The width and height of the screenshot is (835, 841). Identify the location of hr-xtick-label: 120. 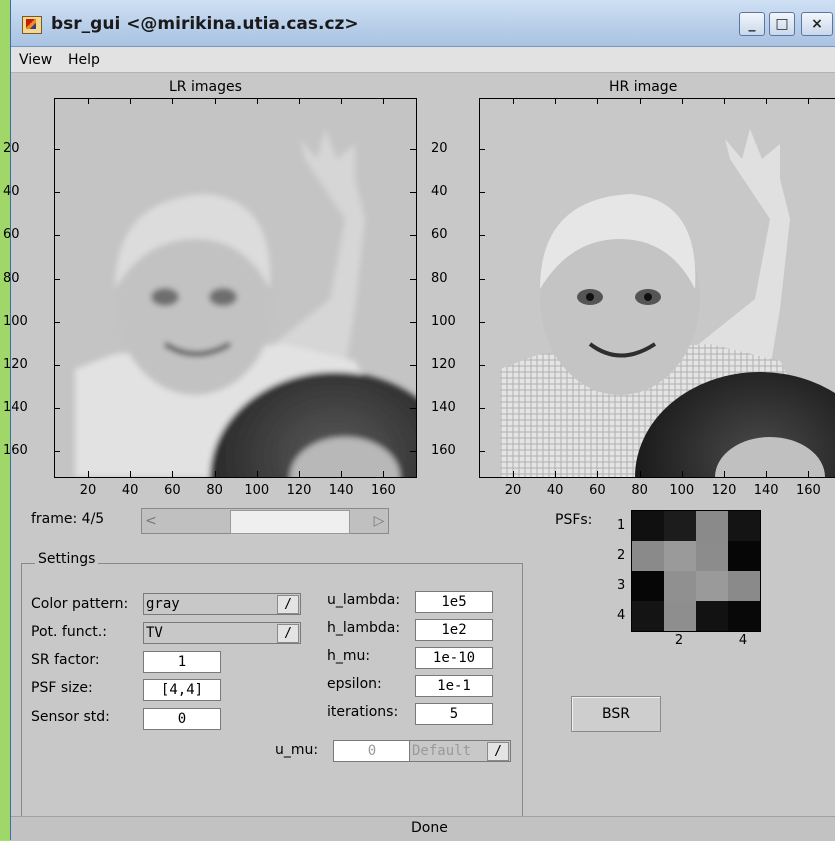
(724, 490).